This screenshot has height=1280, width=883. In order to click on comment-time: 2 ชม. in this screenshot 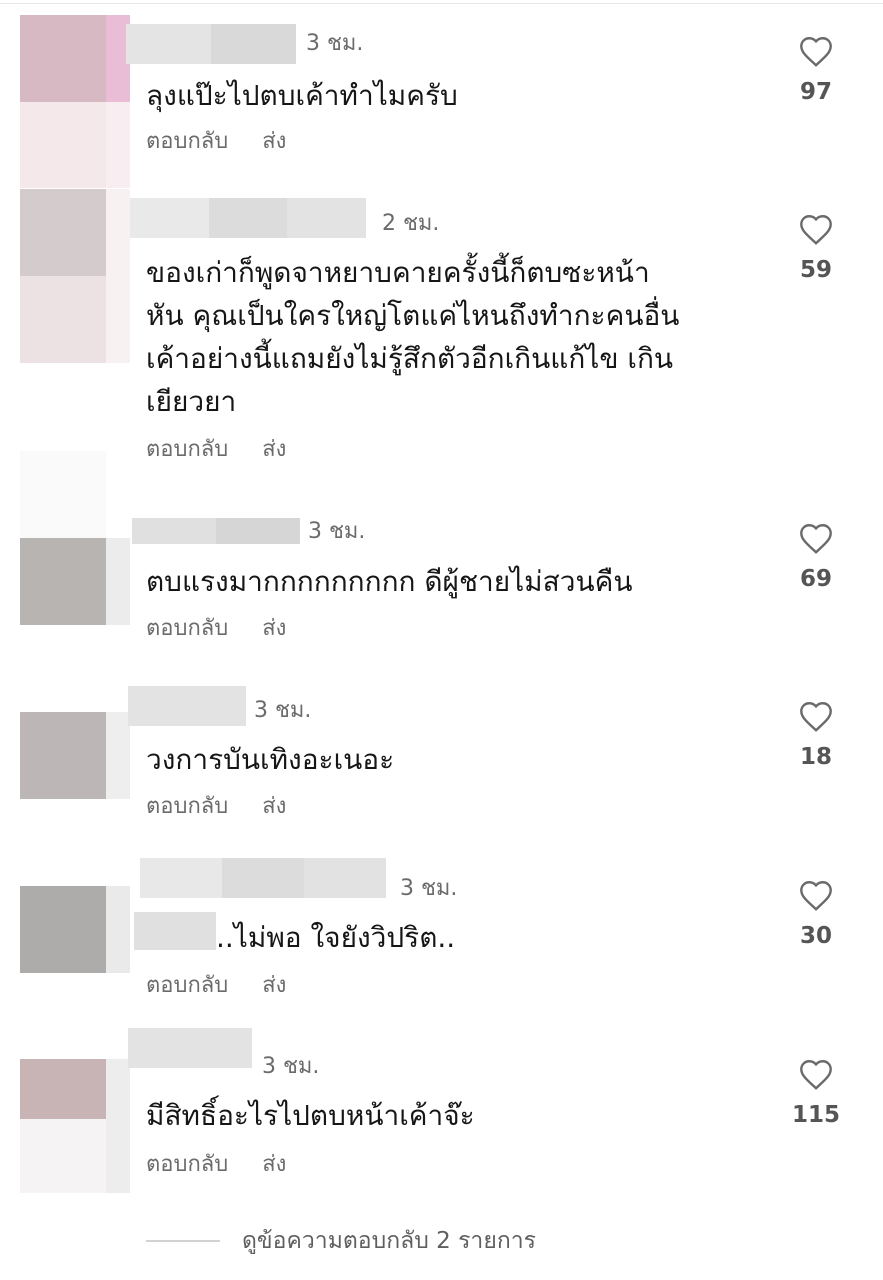, I will do `click(411, 223)`.